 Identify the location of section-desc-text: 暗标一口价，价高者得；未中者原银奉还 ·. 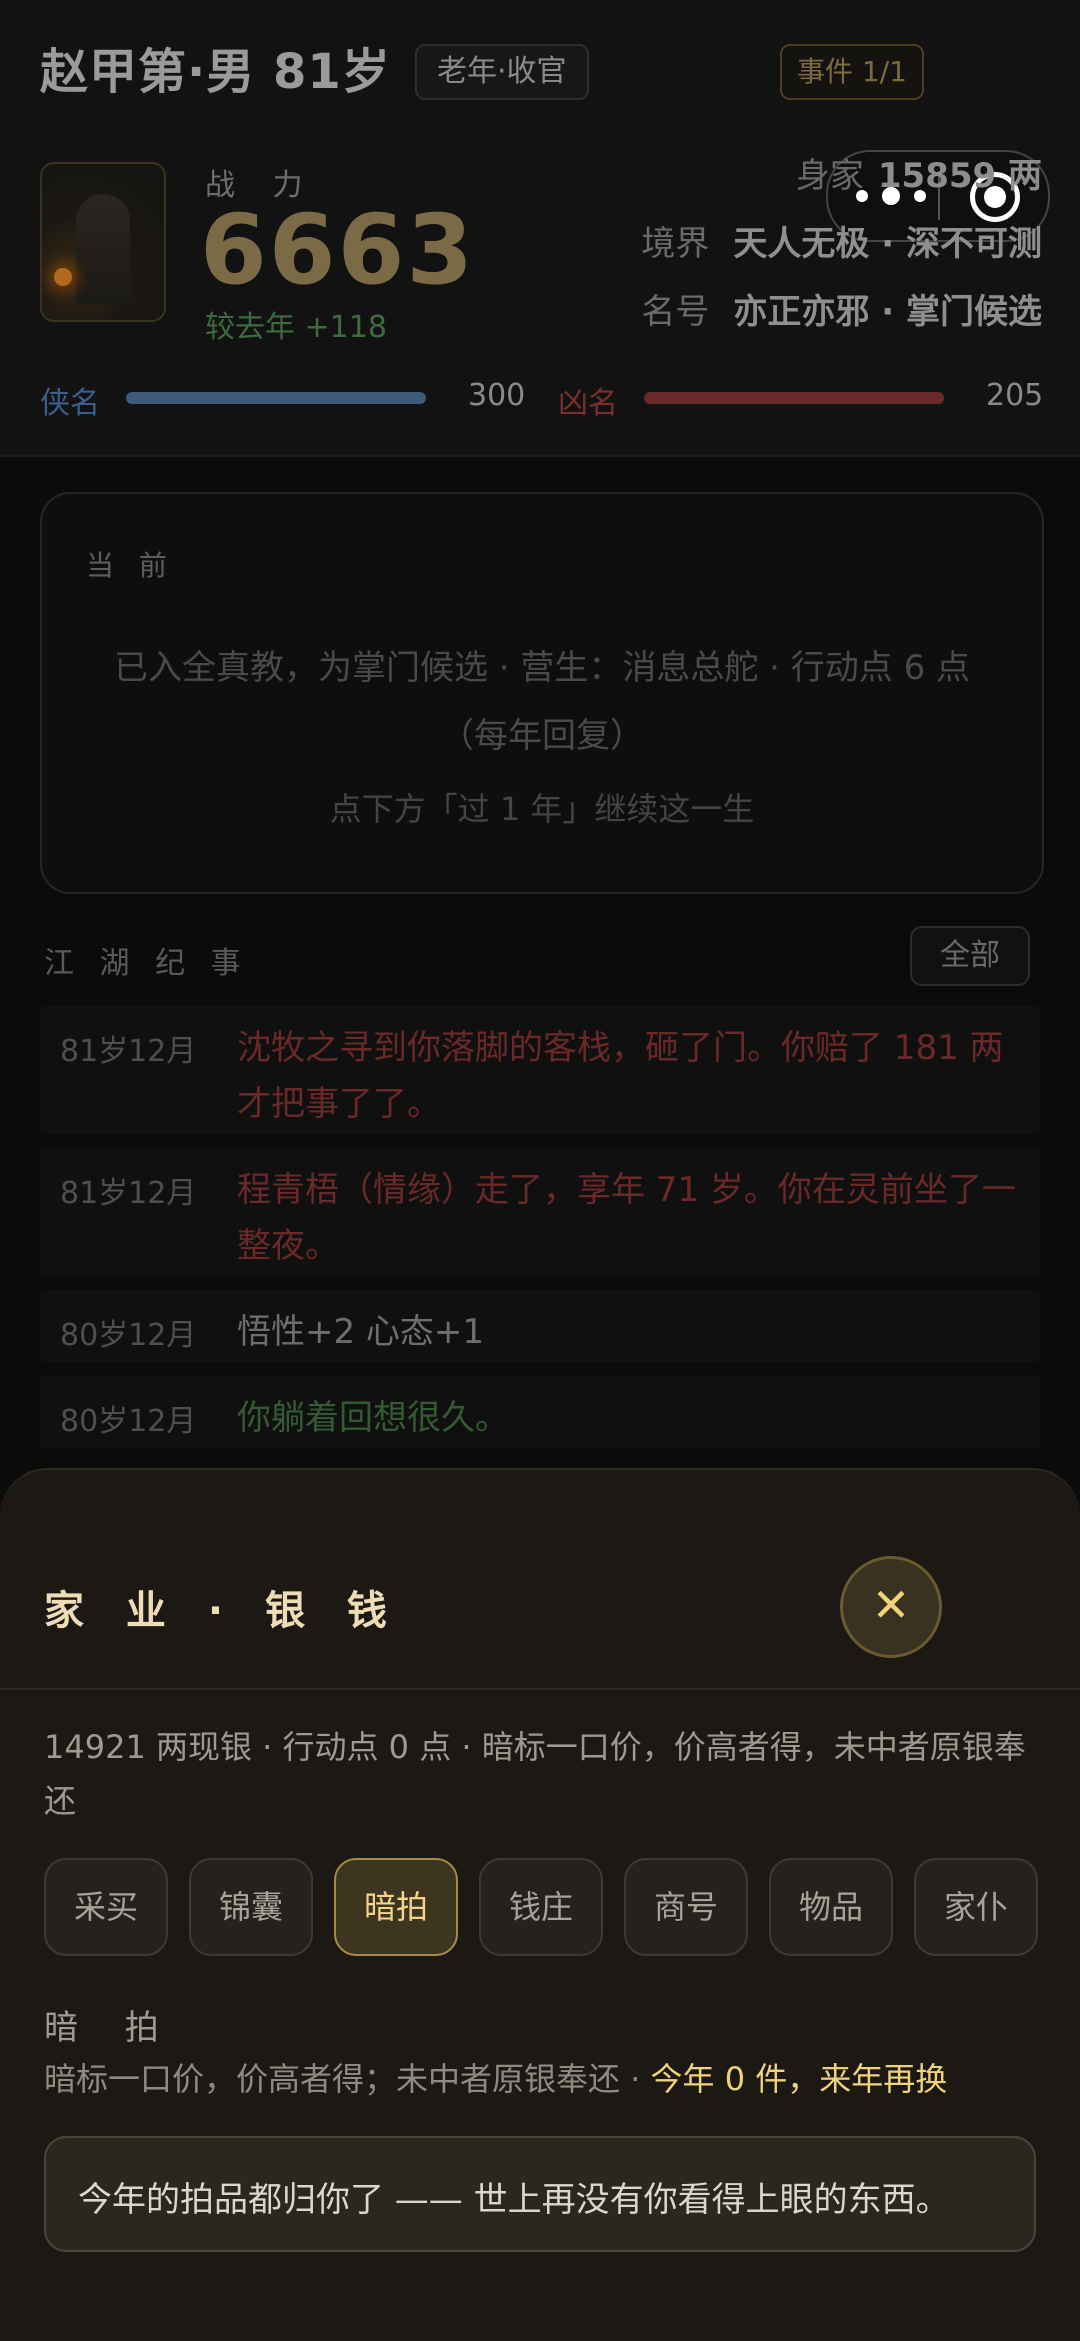
(347, 2079).